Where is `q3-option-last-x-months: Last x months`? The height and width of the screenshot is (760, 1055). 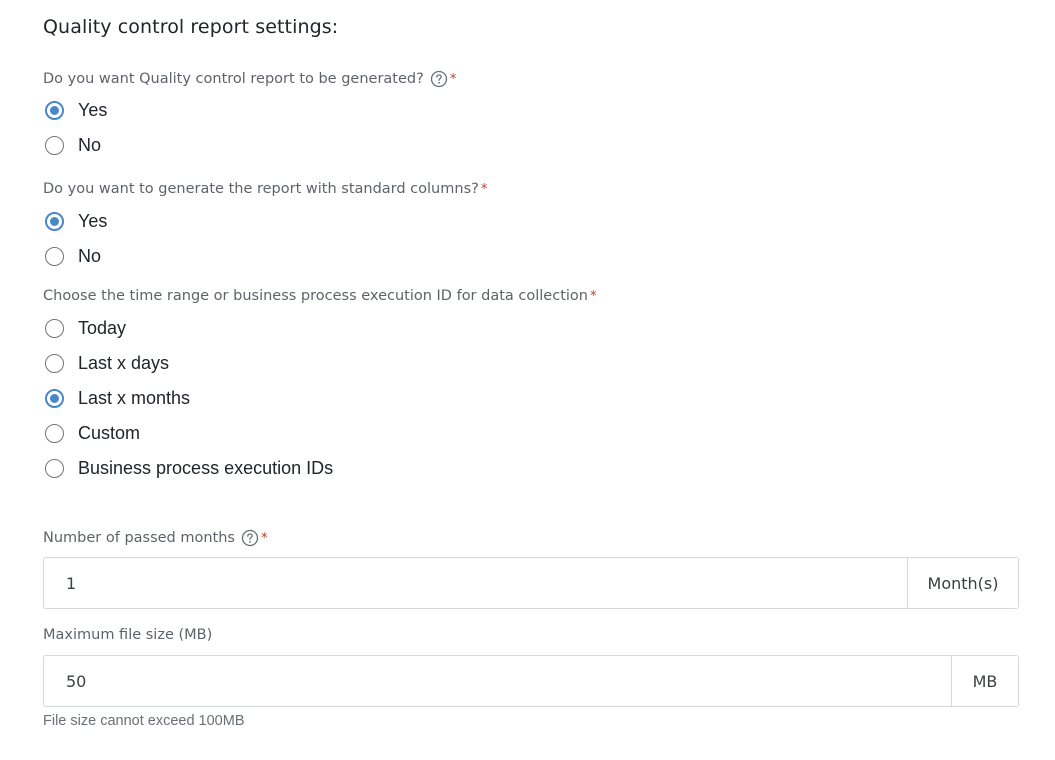
q3-option-last-x-months: Last x months is located at coordinates (117, 398).